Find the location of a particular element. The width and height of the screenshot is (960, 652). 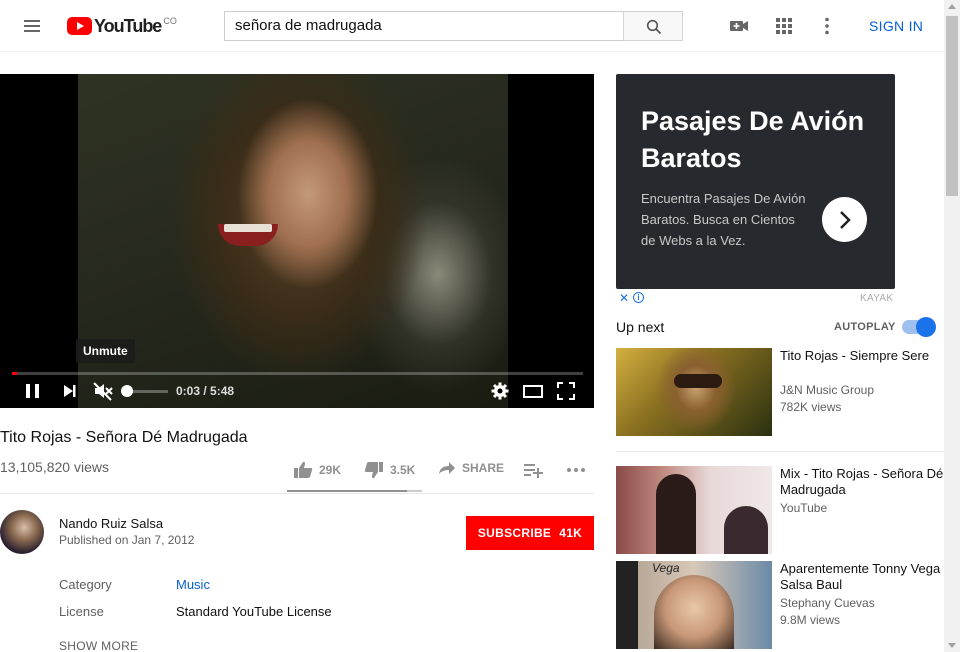

autoplay-toggle-knob is located at coordinates (926, 327).